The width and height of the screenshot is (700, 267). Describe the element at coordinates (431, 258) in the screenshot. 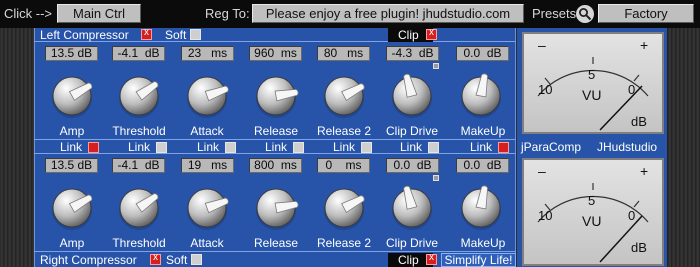

I see `right-clip-checkbox` at that location.